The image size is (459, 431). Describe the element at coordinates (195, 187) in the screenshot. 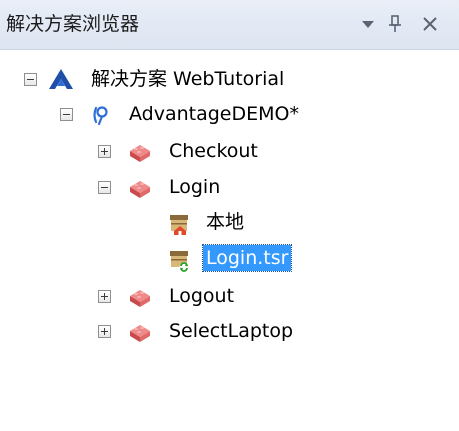

I see `tree-node-label: Login` at that location.